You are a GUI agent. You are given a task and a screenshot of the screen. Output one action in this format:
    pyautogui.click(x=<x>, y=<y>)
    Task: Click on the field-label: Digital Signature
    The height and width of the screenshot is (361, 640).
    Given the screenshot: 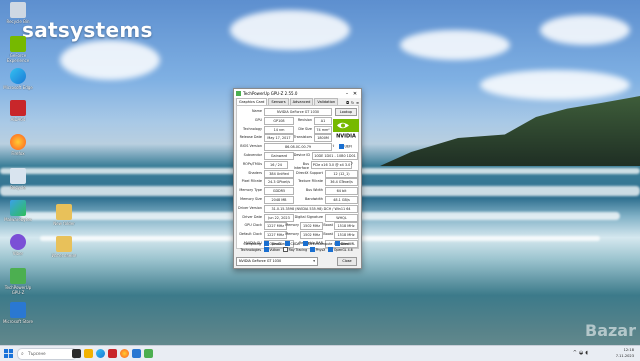 What is the action you would take?
    pyautogui.click(x=308, y=216)
    